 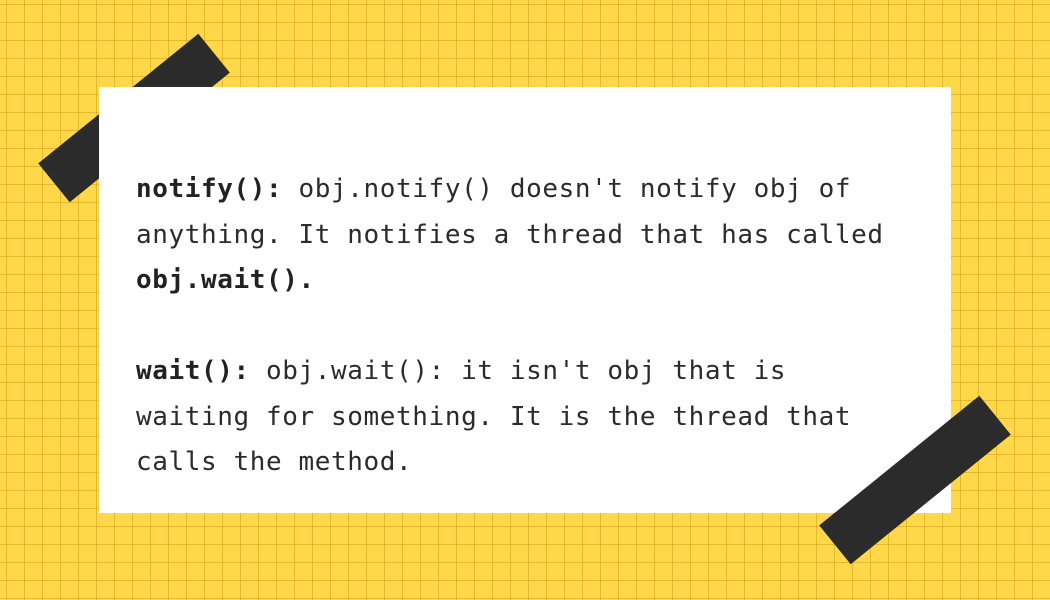 I want to click on notify-keyword: notify():, so click(x=209, y=189).